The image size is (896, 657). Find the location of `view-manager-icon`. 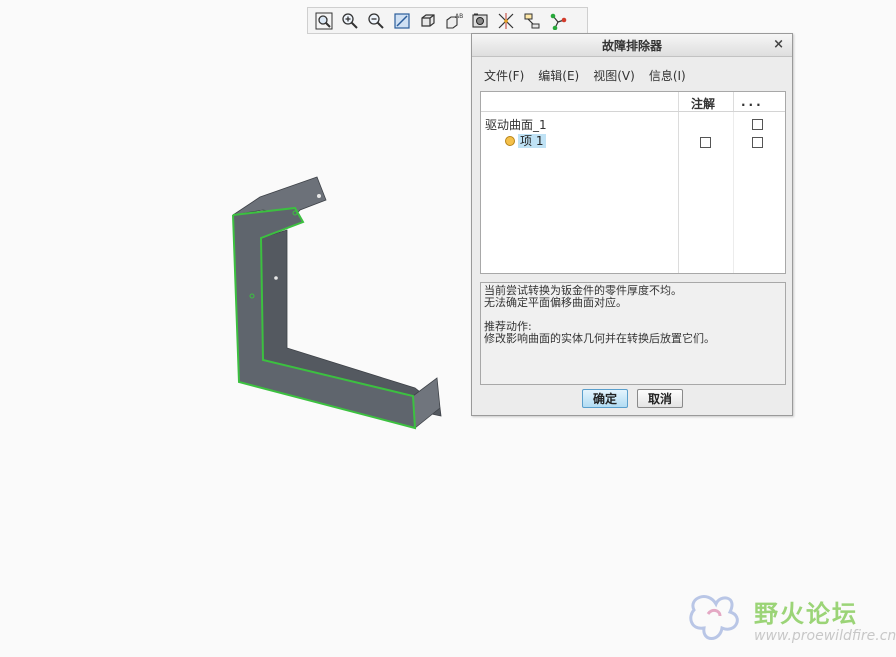

view-manager-icon is located at coordinates (479, 20).